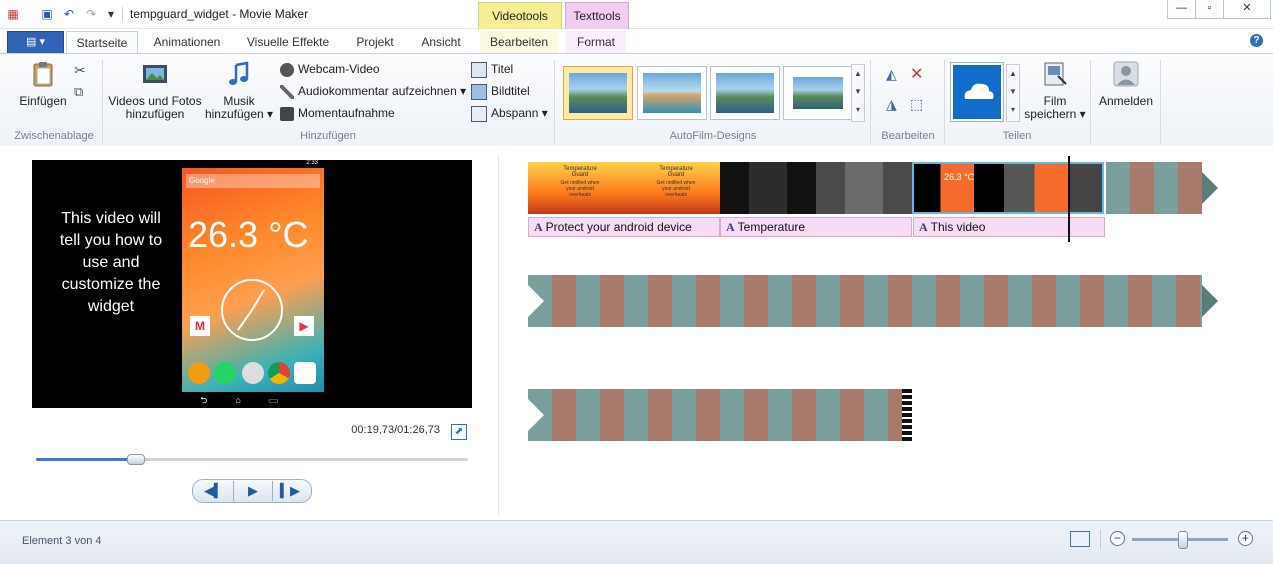 The height and width of the screenshot is (564, 1273). I want to click on share-gallery-scroll: ▲ ▼ ▾, so click(1013, 93).